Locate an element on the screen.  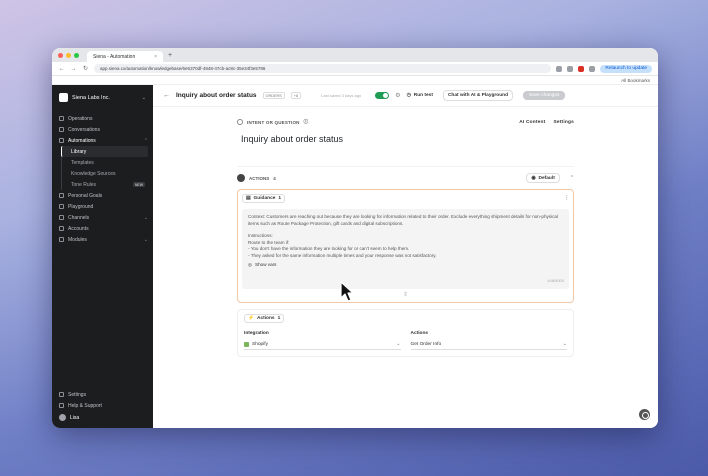
integration-field: Integration Shopify ⌄ is located at coordinates (322, 340).